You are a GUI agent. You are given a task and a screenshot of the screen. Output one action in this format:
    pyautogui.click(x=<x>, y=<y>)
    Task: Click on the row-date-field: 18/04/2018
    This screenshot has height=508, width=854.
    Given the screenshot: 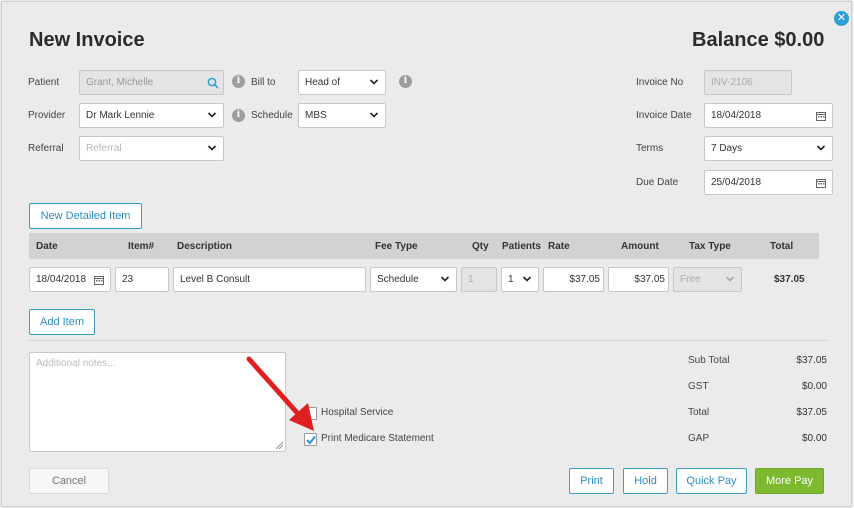 What is the action you would take?
    pyautogui.click(x=70, y=279)
    